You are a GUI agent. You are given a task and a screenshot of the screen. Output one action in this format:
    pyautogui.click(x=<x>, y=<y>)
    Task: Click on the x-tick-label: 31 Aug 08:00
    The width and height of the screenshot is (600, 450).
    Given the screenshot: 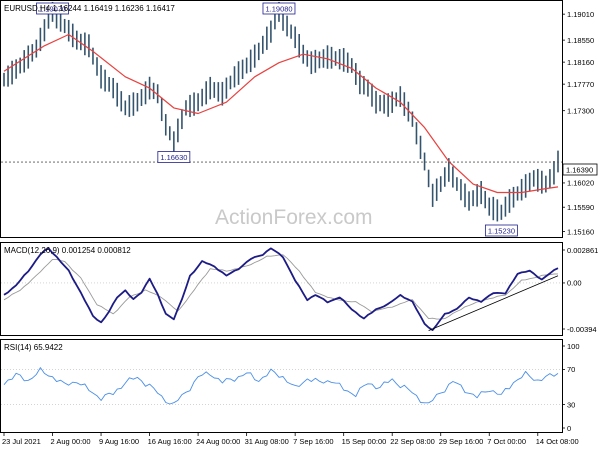 What is the action you would take?
    pyautogui.click(x=267, y=441)
    